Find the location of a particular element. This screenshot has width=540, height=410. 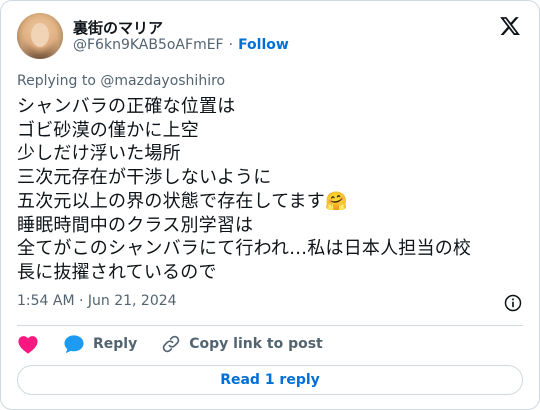

author-handle-row: @F6kn9KAB5oAFmEF · Follow is located at coordinates (181, 45).